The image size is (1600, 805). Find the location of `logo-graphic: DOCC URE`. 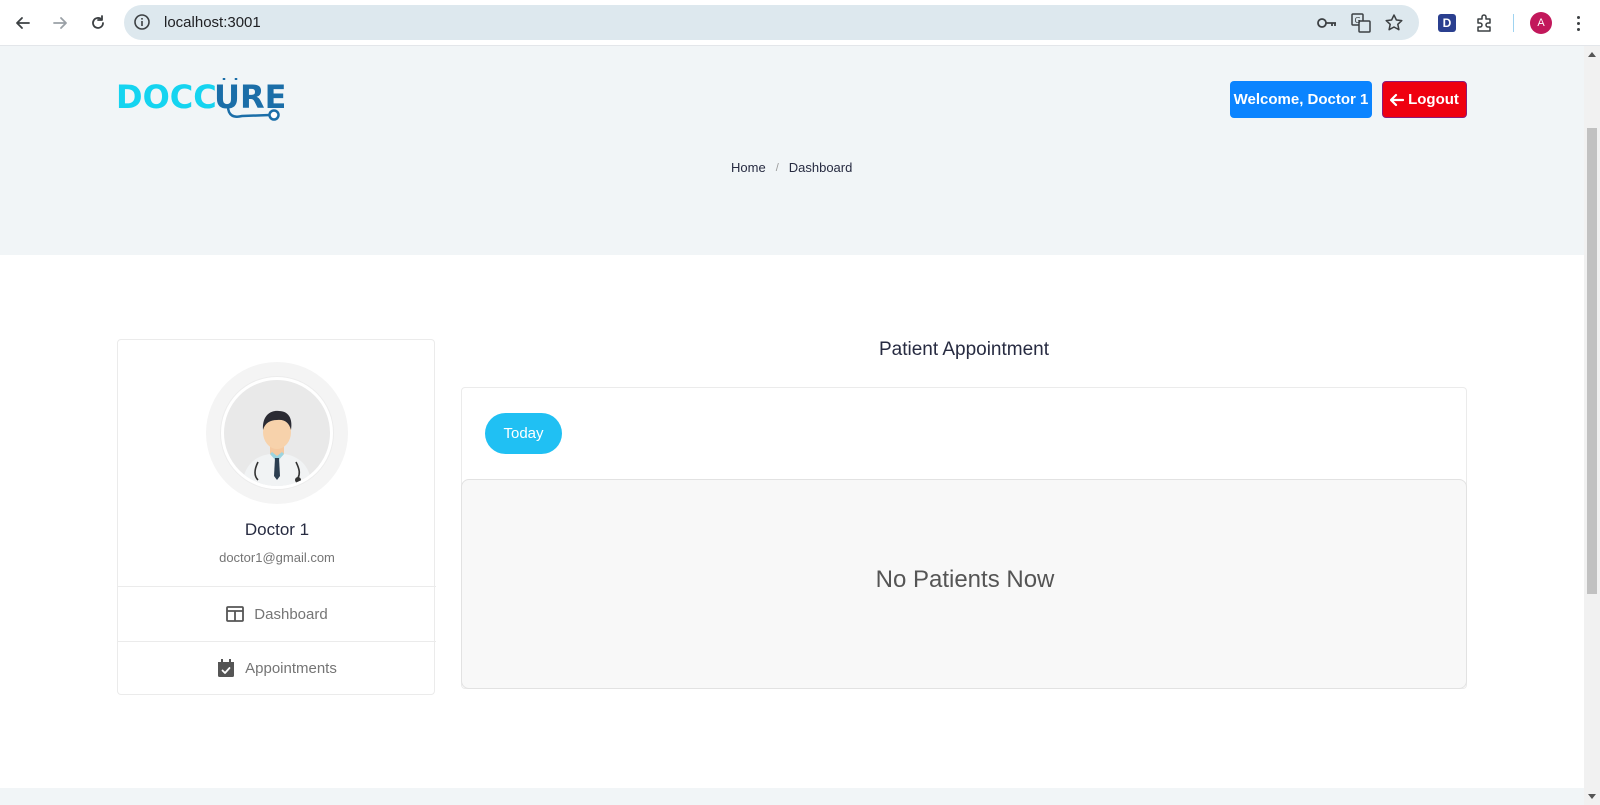

logo-graphic: DOCC URE is located at coordinates (200, 99).